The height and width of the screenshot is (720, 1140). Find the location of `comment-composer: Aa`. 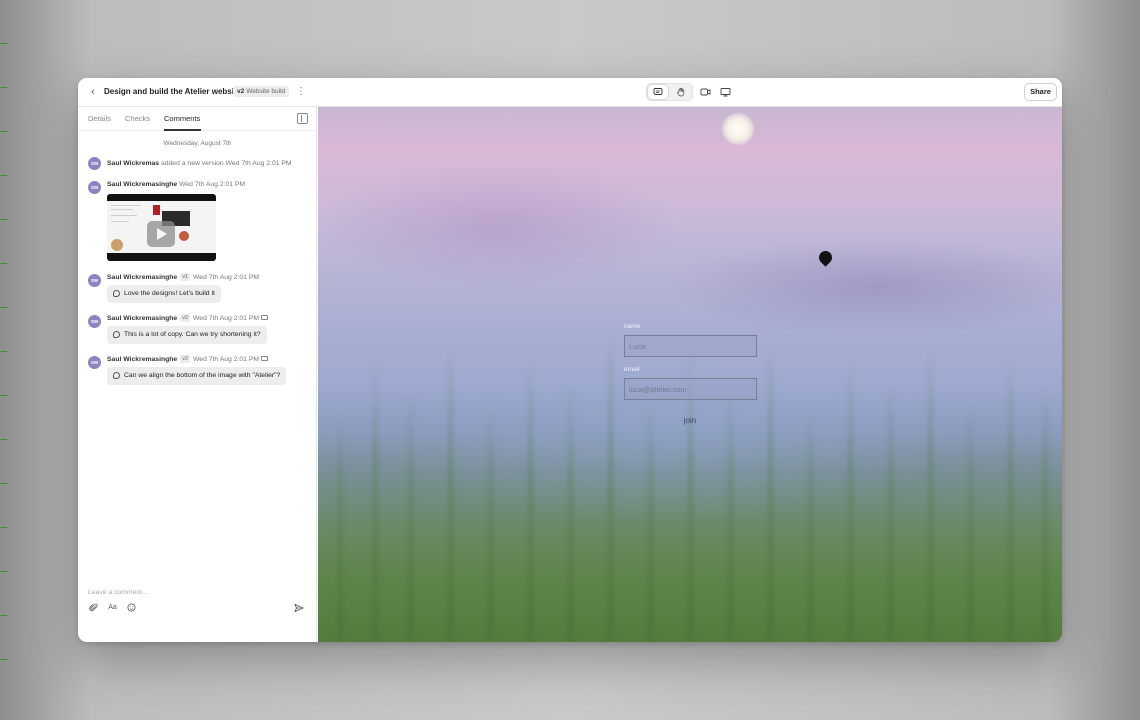

comment-composer: Aa is located at coordinates (197, 609).